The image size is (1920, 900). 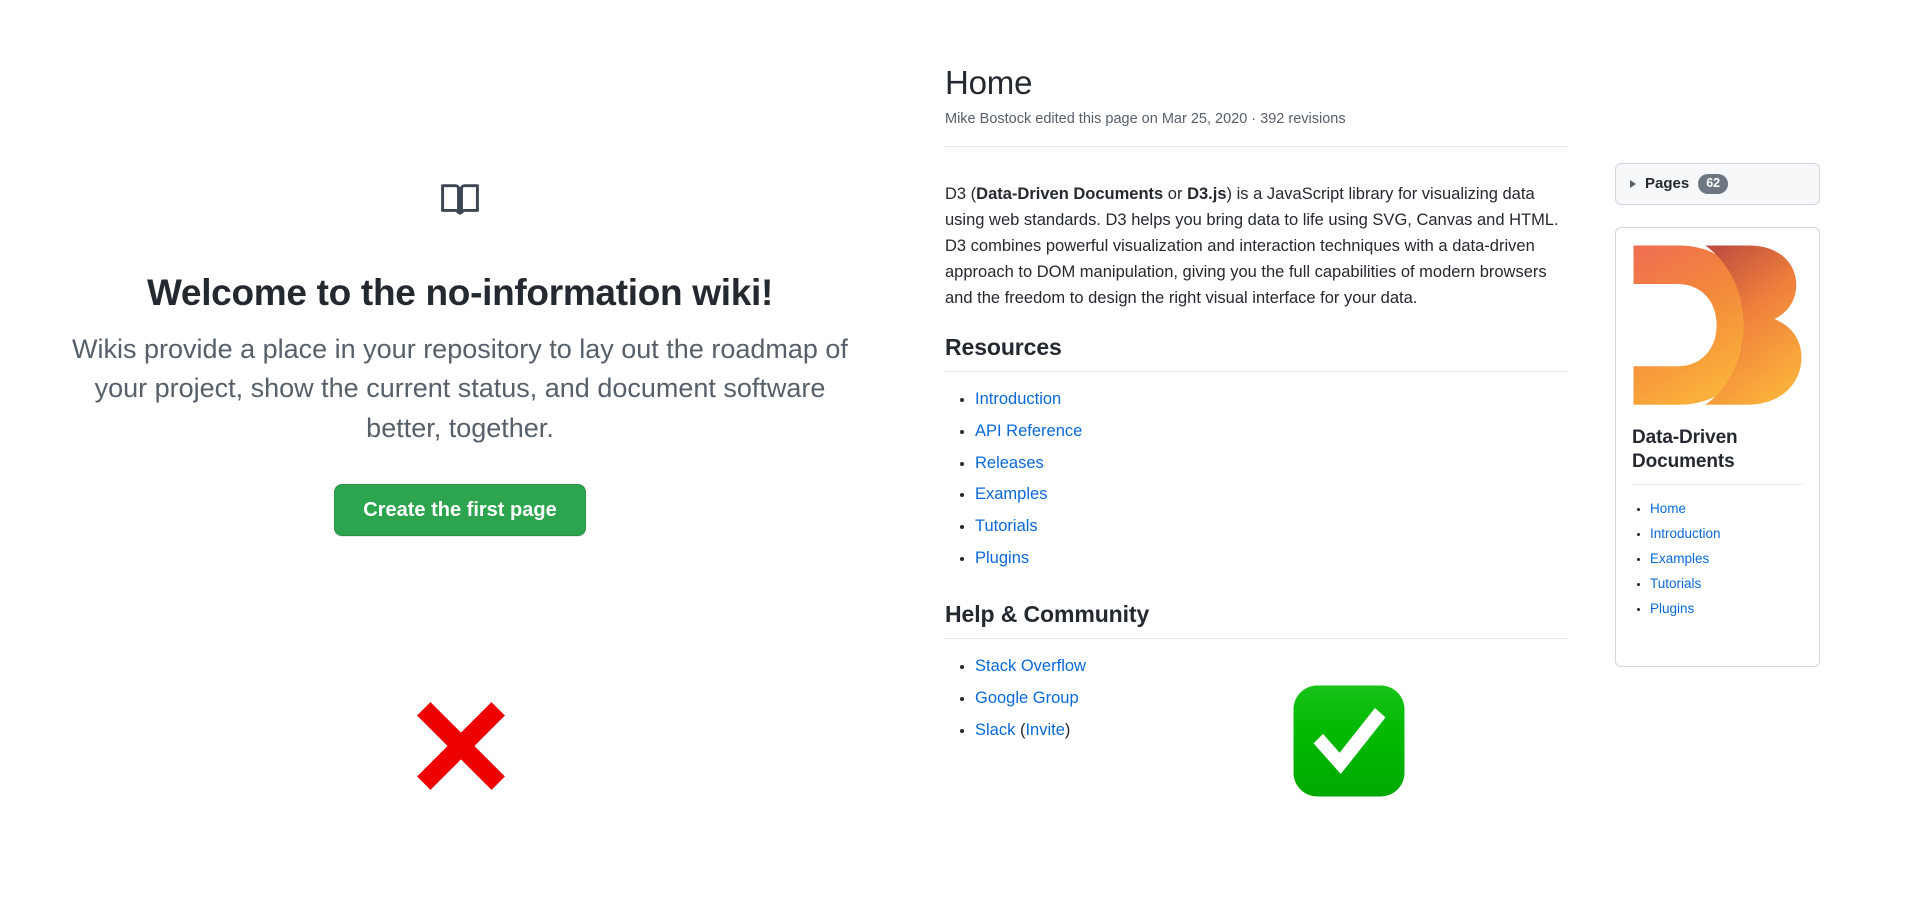 I want to click on pages-toggle: Pages 62, so click(x=1717, y=183).